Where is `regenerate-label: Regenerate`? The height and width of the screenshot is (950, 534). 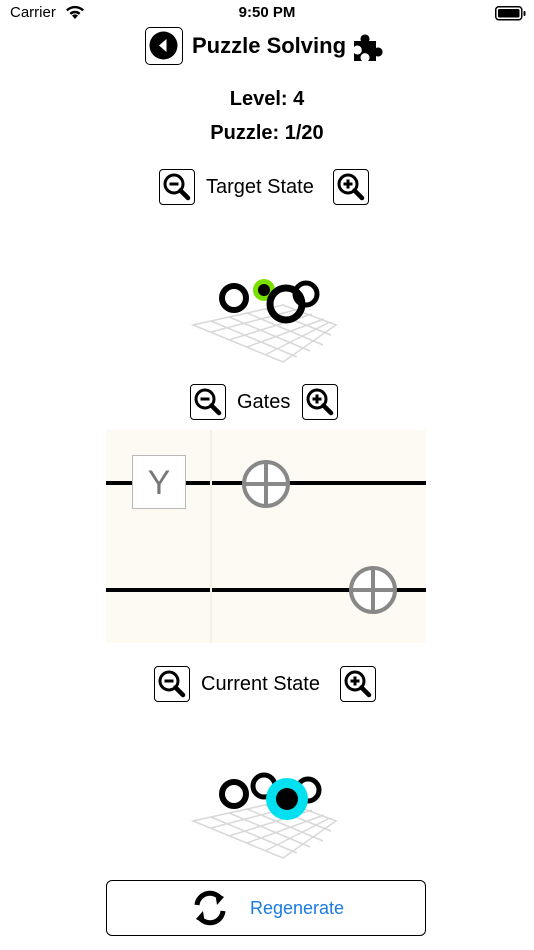 regenerate-label: Regenerate is located at coordinates (297, 908).